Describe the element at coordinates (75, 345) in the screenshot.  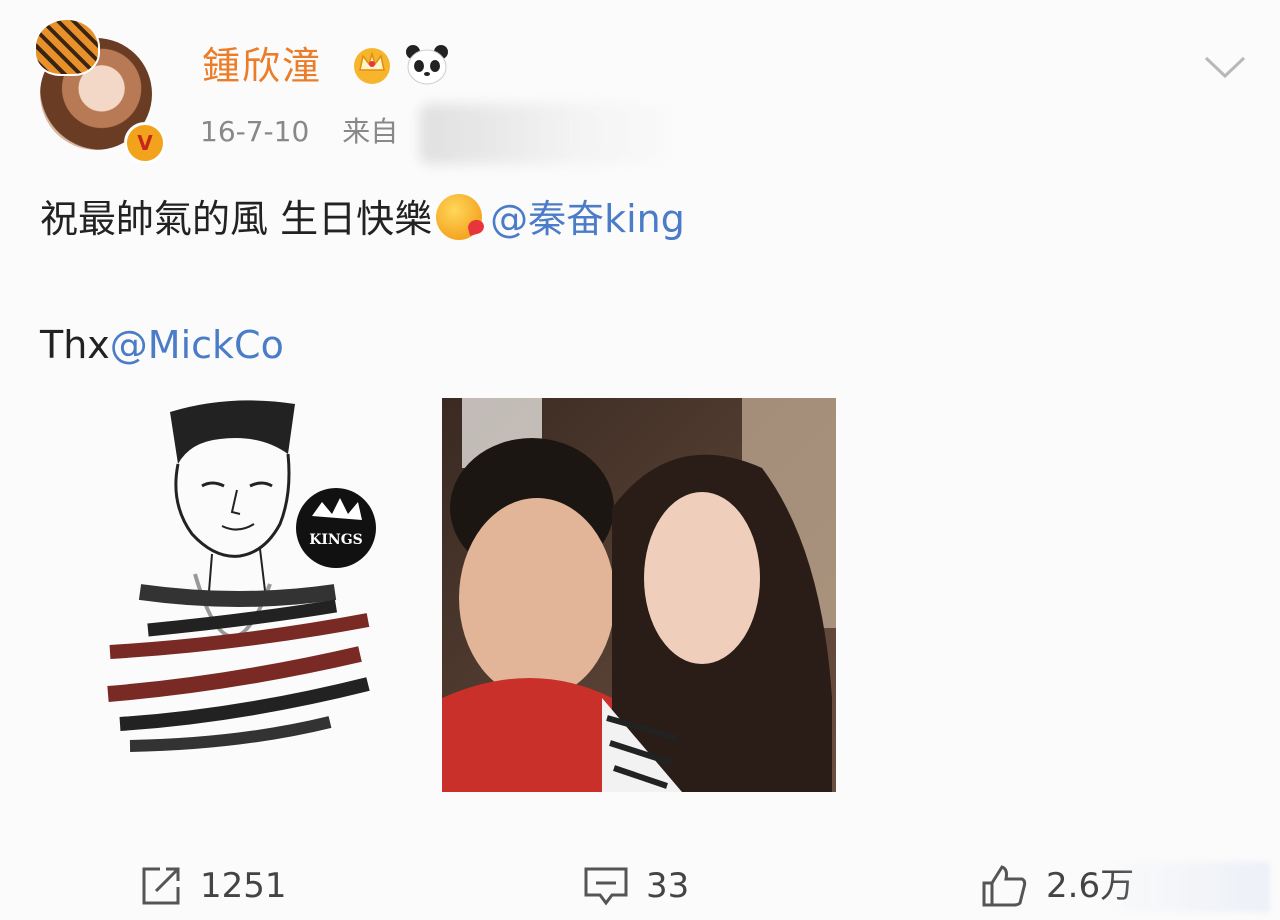
I see `thanks-prefix: Thx` at that location.